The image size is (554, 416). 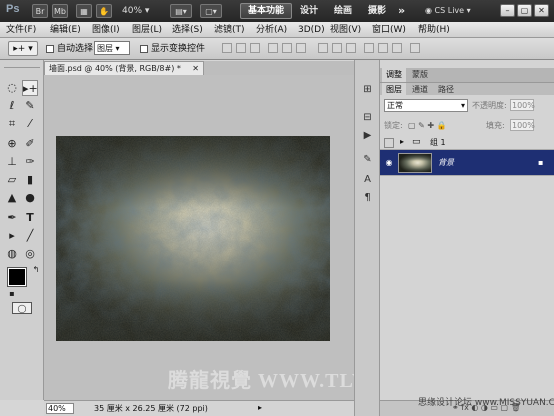 I want to click on crop-tool-icon: ⌗, so click(x=12, y=124).